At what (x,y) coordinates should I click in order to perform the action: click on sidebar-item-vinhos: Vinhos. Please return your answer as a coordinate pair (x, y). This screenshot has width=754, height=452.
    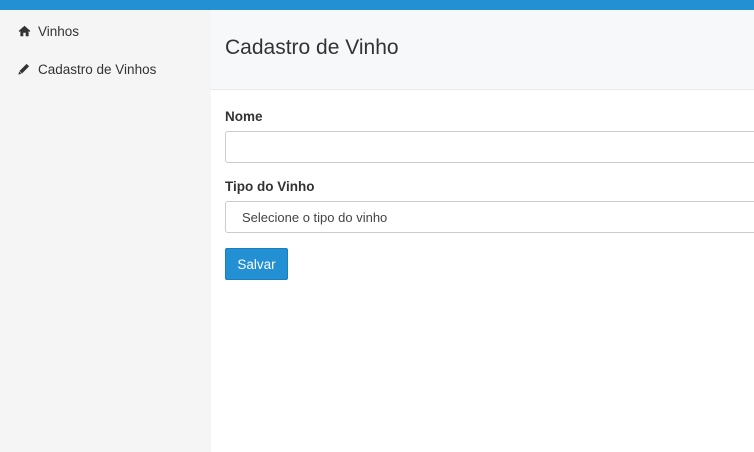
    Looking at the image, I should click on (105, 31).